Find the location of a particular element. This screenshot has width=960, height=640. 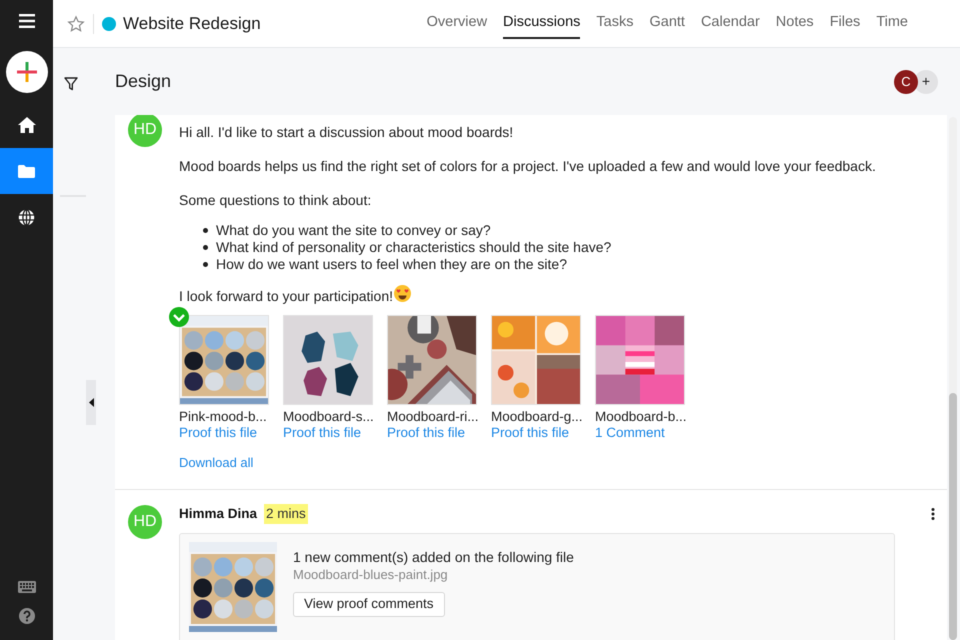

folder-icon is located at coordinates (26, 171).